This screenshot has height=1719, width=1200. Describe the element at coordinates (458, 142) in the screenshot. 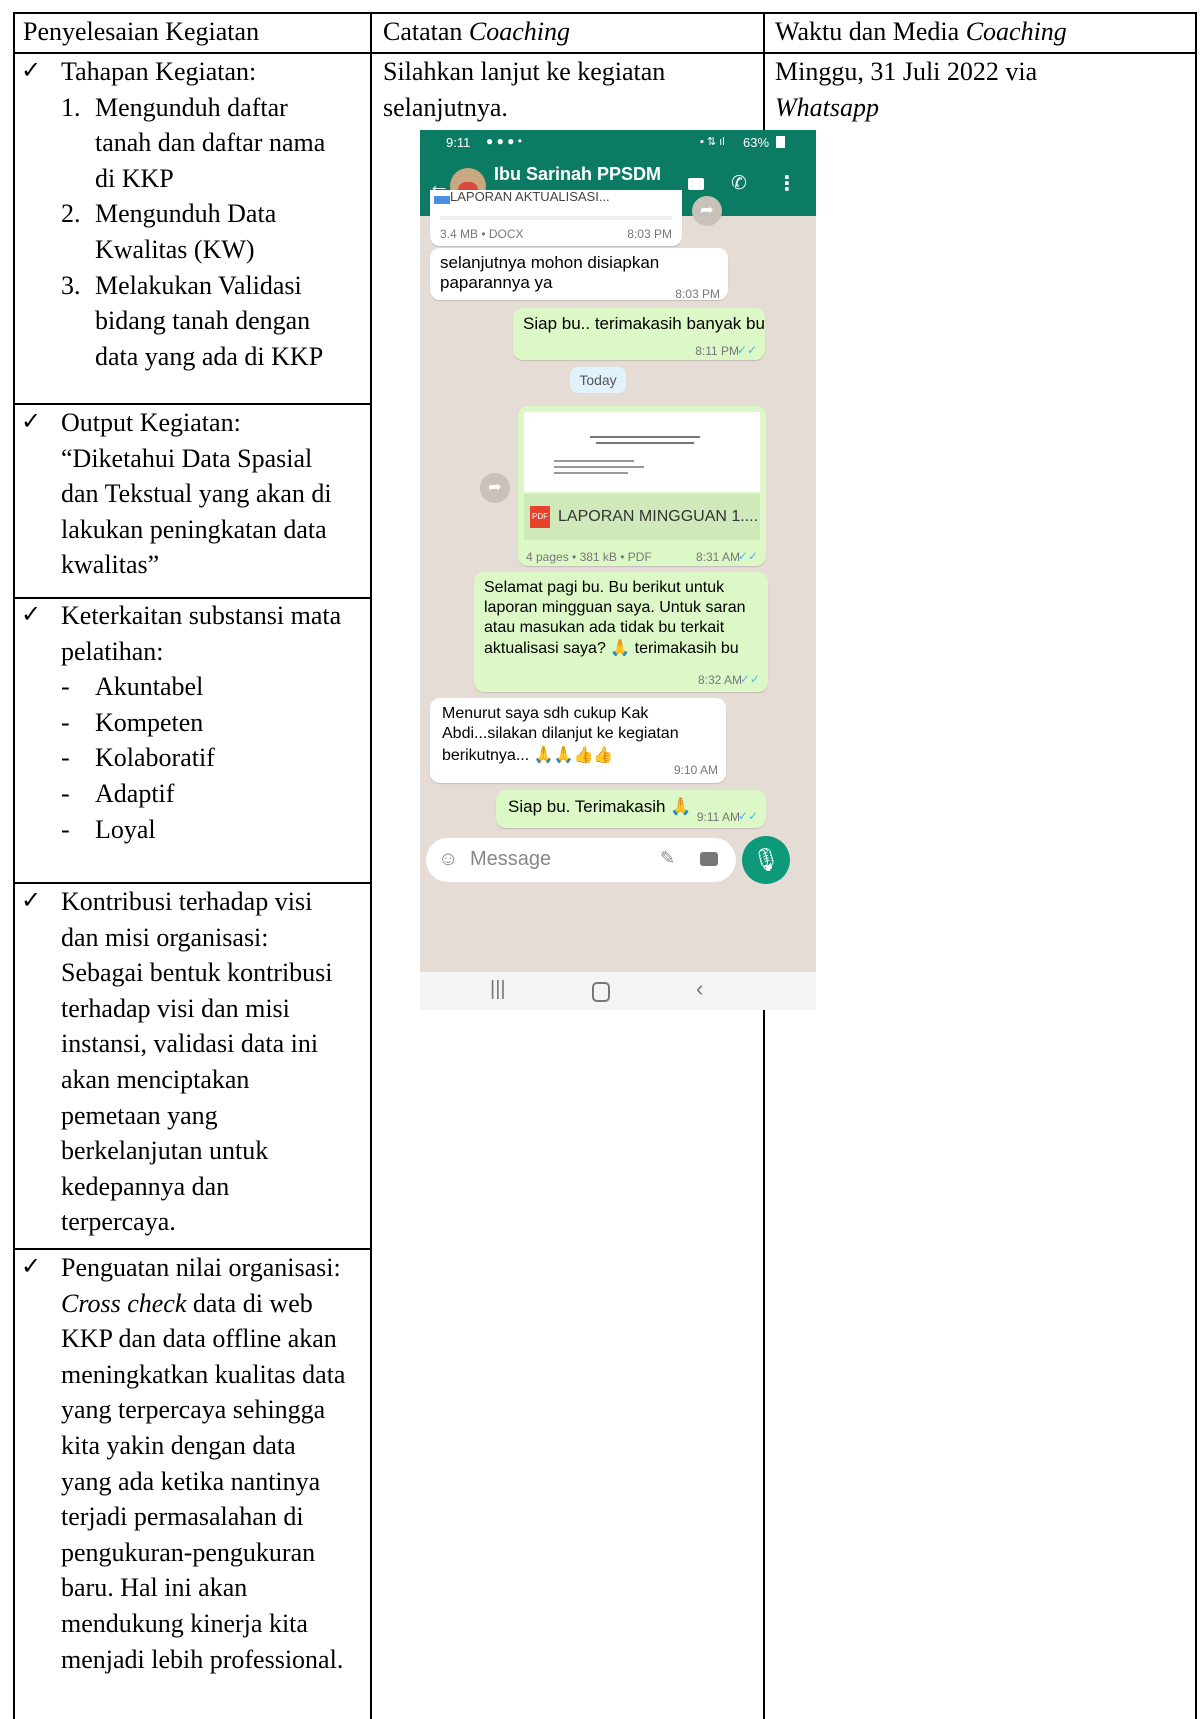

I see `status-time: 9:11` at that location.